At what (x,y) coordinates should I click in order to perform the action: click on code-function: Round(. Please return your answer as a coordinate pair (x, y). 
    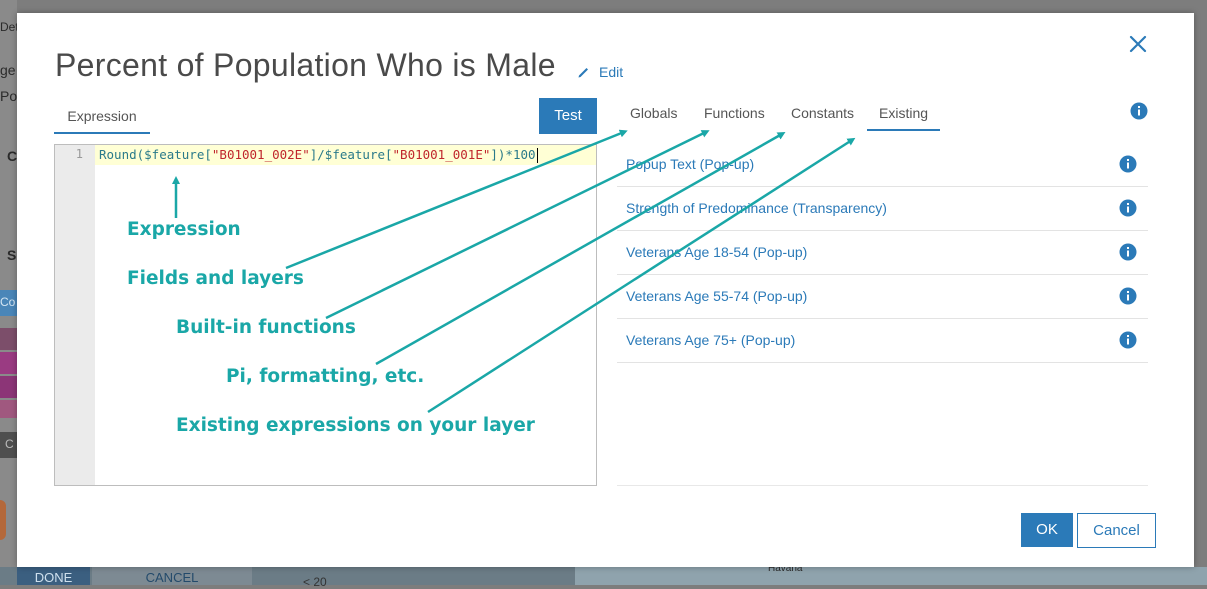
    Looking at the image, I should click on (122, 154).